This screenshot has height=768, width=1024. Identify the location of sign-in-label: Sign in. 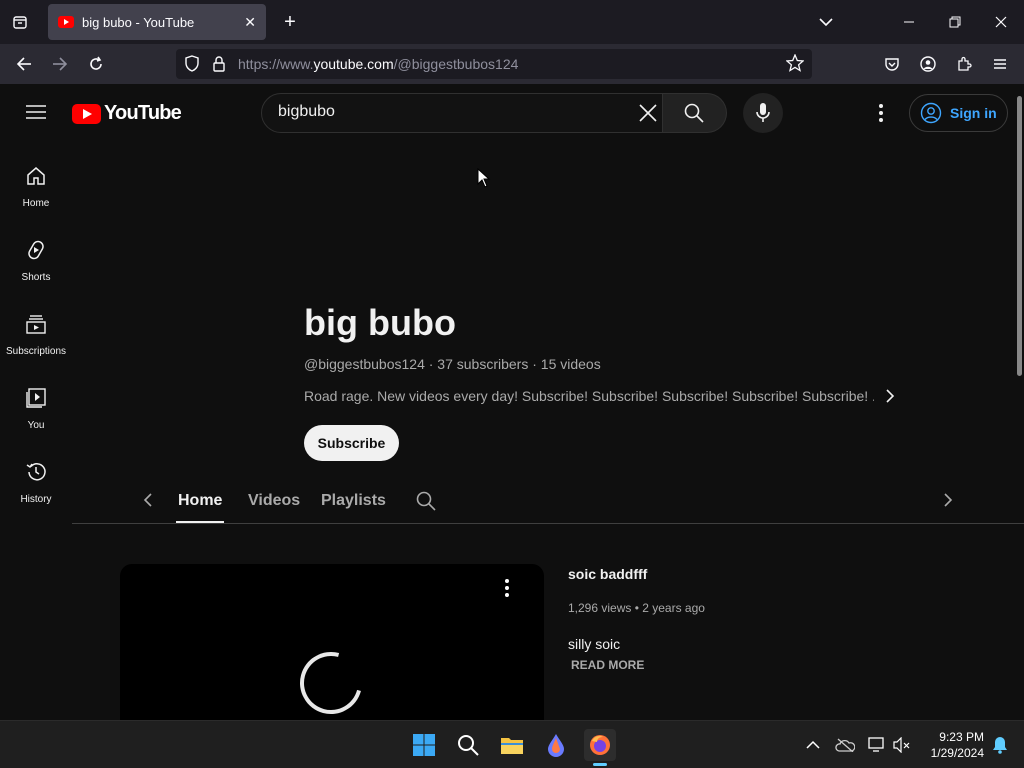
(973, 113).